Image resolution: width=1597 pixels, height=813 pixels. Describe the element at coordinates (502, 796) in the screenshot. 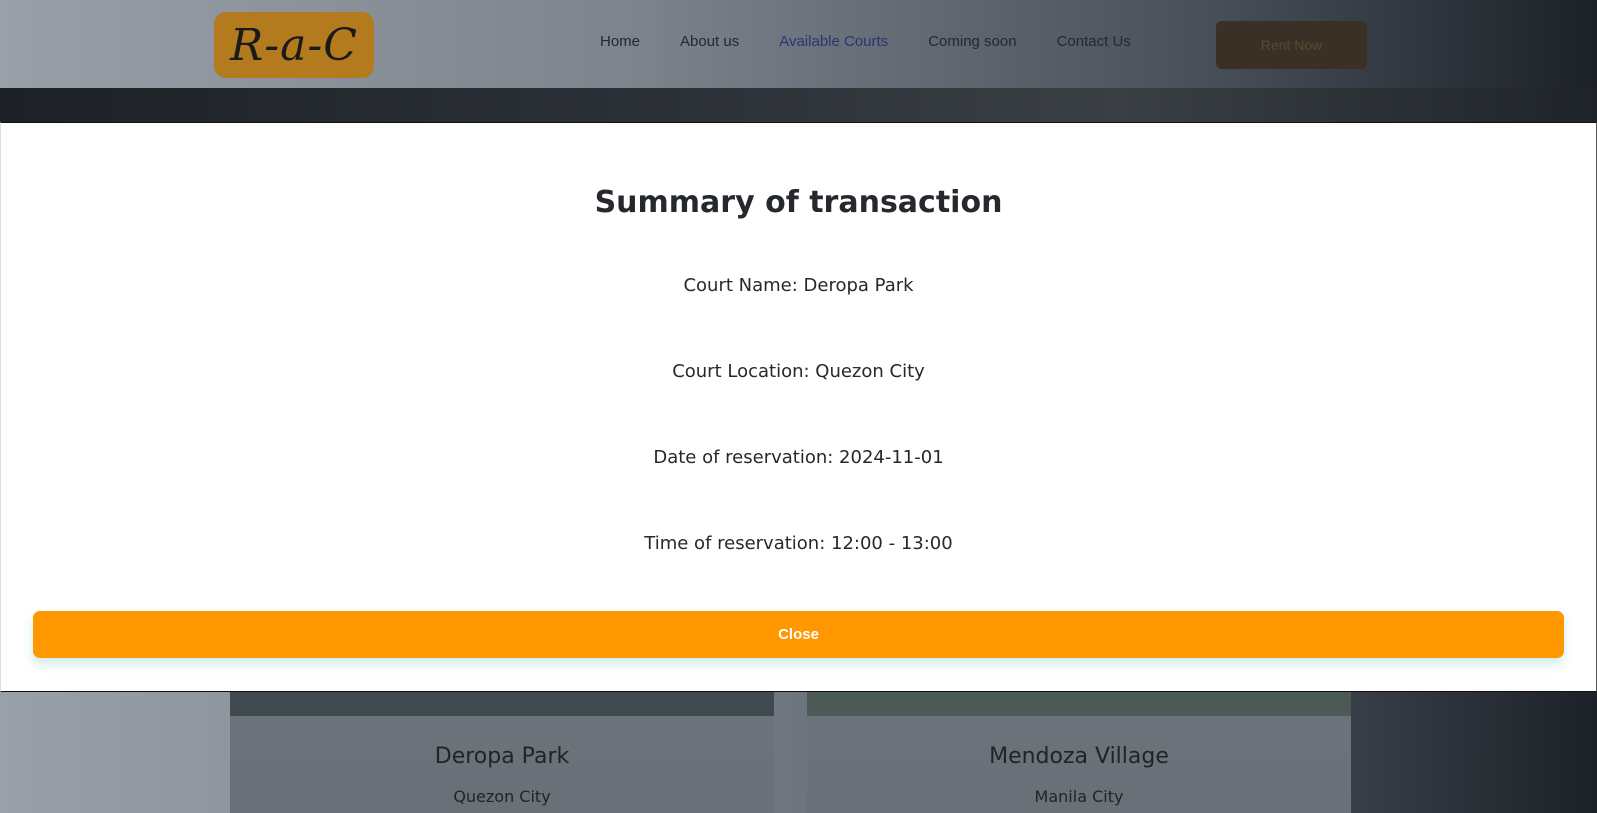

I see `court-card-location: Quezon City` at that location.